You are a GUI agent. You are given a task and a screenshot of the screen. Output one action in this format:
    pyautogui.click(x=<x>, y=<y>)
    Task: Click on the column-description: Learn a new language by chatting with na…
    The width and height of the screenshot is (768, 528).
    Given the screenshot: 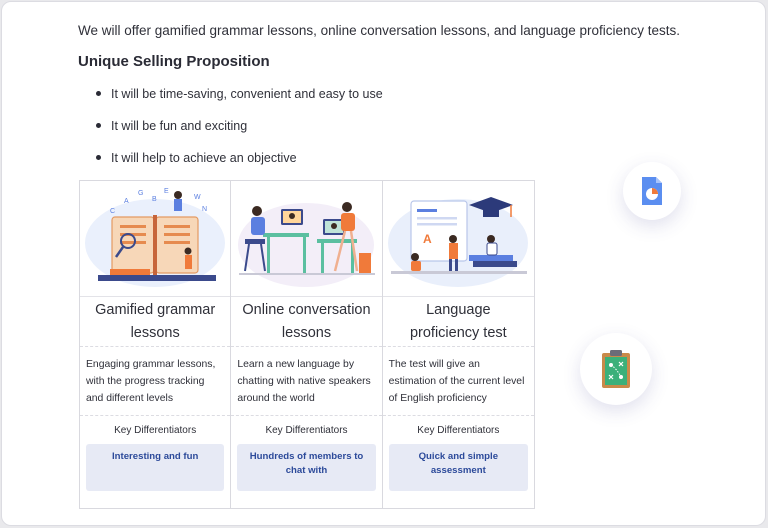 What is the action you would take?
    pyautogui.click(x=306, y=381)
    